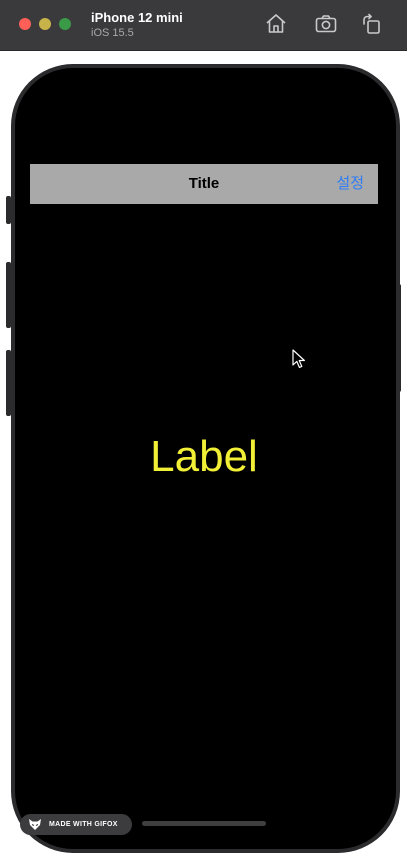  Describe the element at coordinates (137, 17) in the screenshot. I see `device-name: iPhone 12 mini` at that location.